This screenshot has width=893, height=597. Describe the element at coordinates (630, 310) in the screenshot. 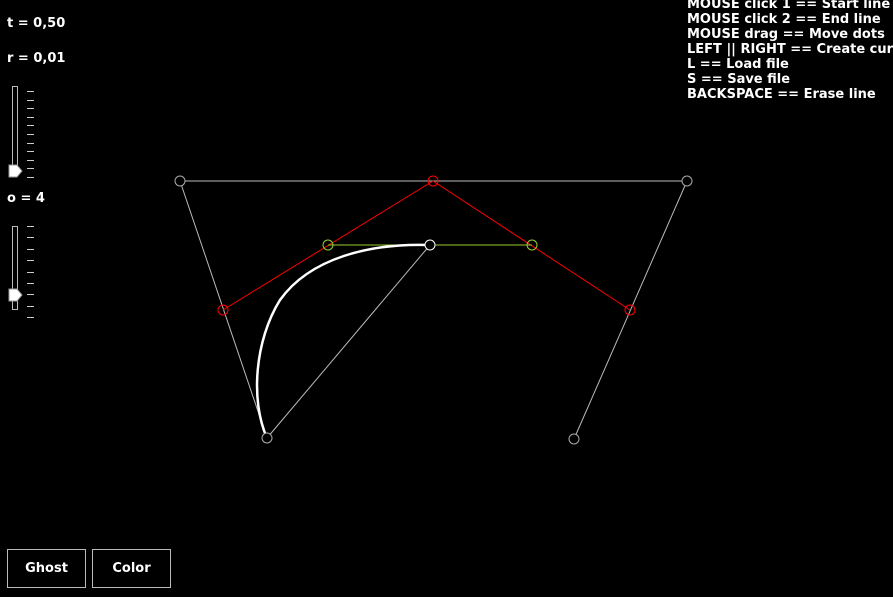

I see `control-edge` at that location.